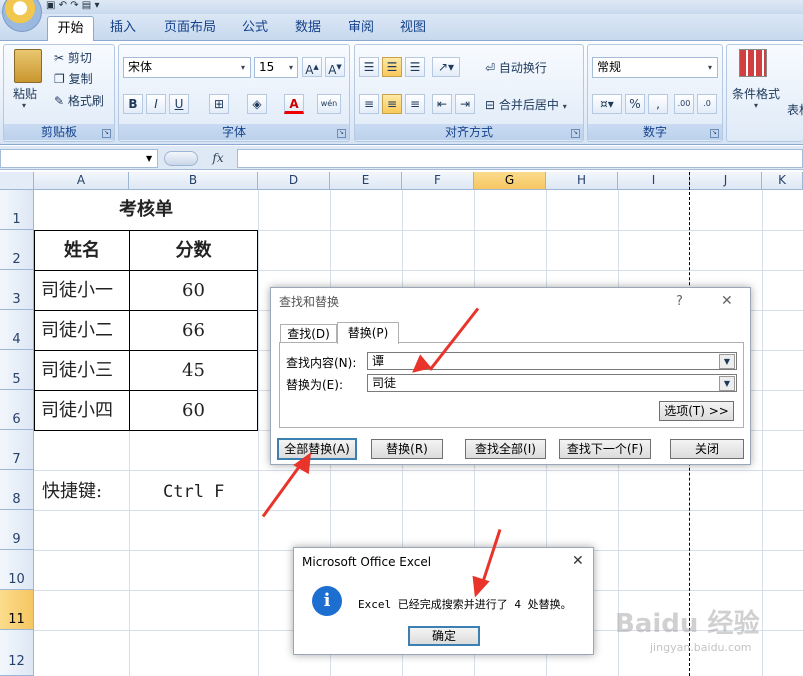  What do you see at coordinates (369, 104) in the screenshot?
I see `align-left-icon: ≡` at bounding box center [369, 104].